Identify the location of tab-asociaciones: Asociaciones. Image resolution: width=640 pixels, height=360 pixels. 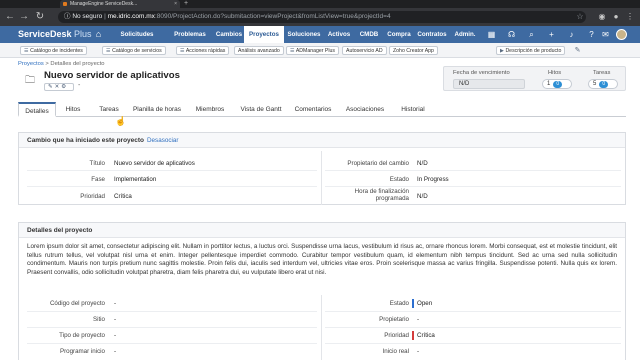
(365, 109).